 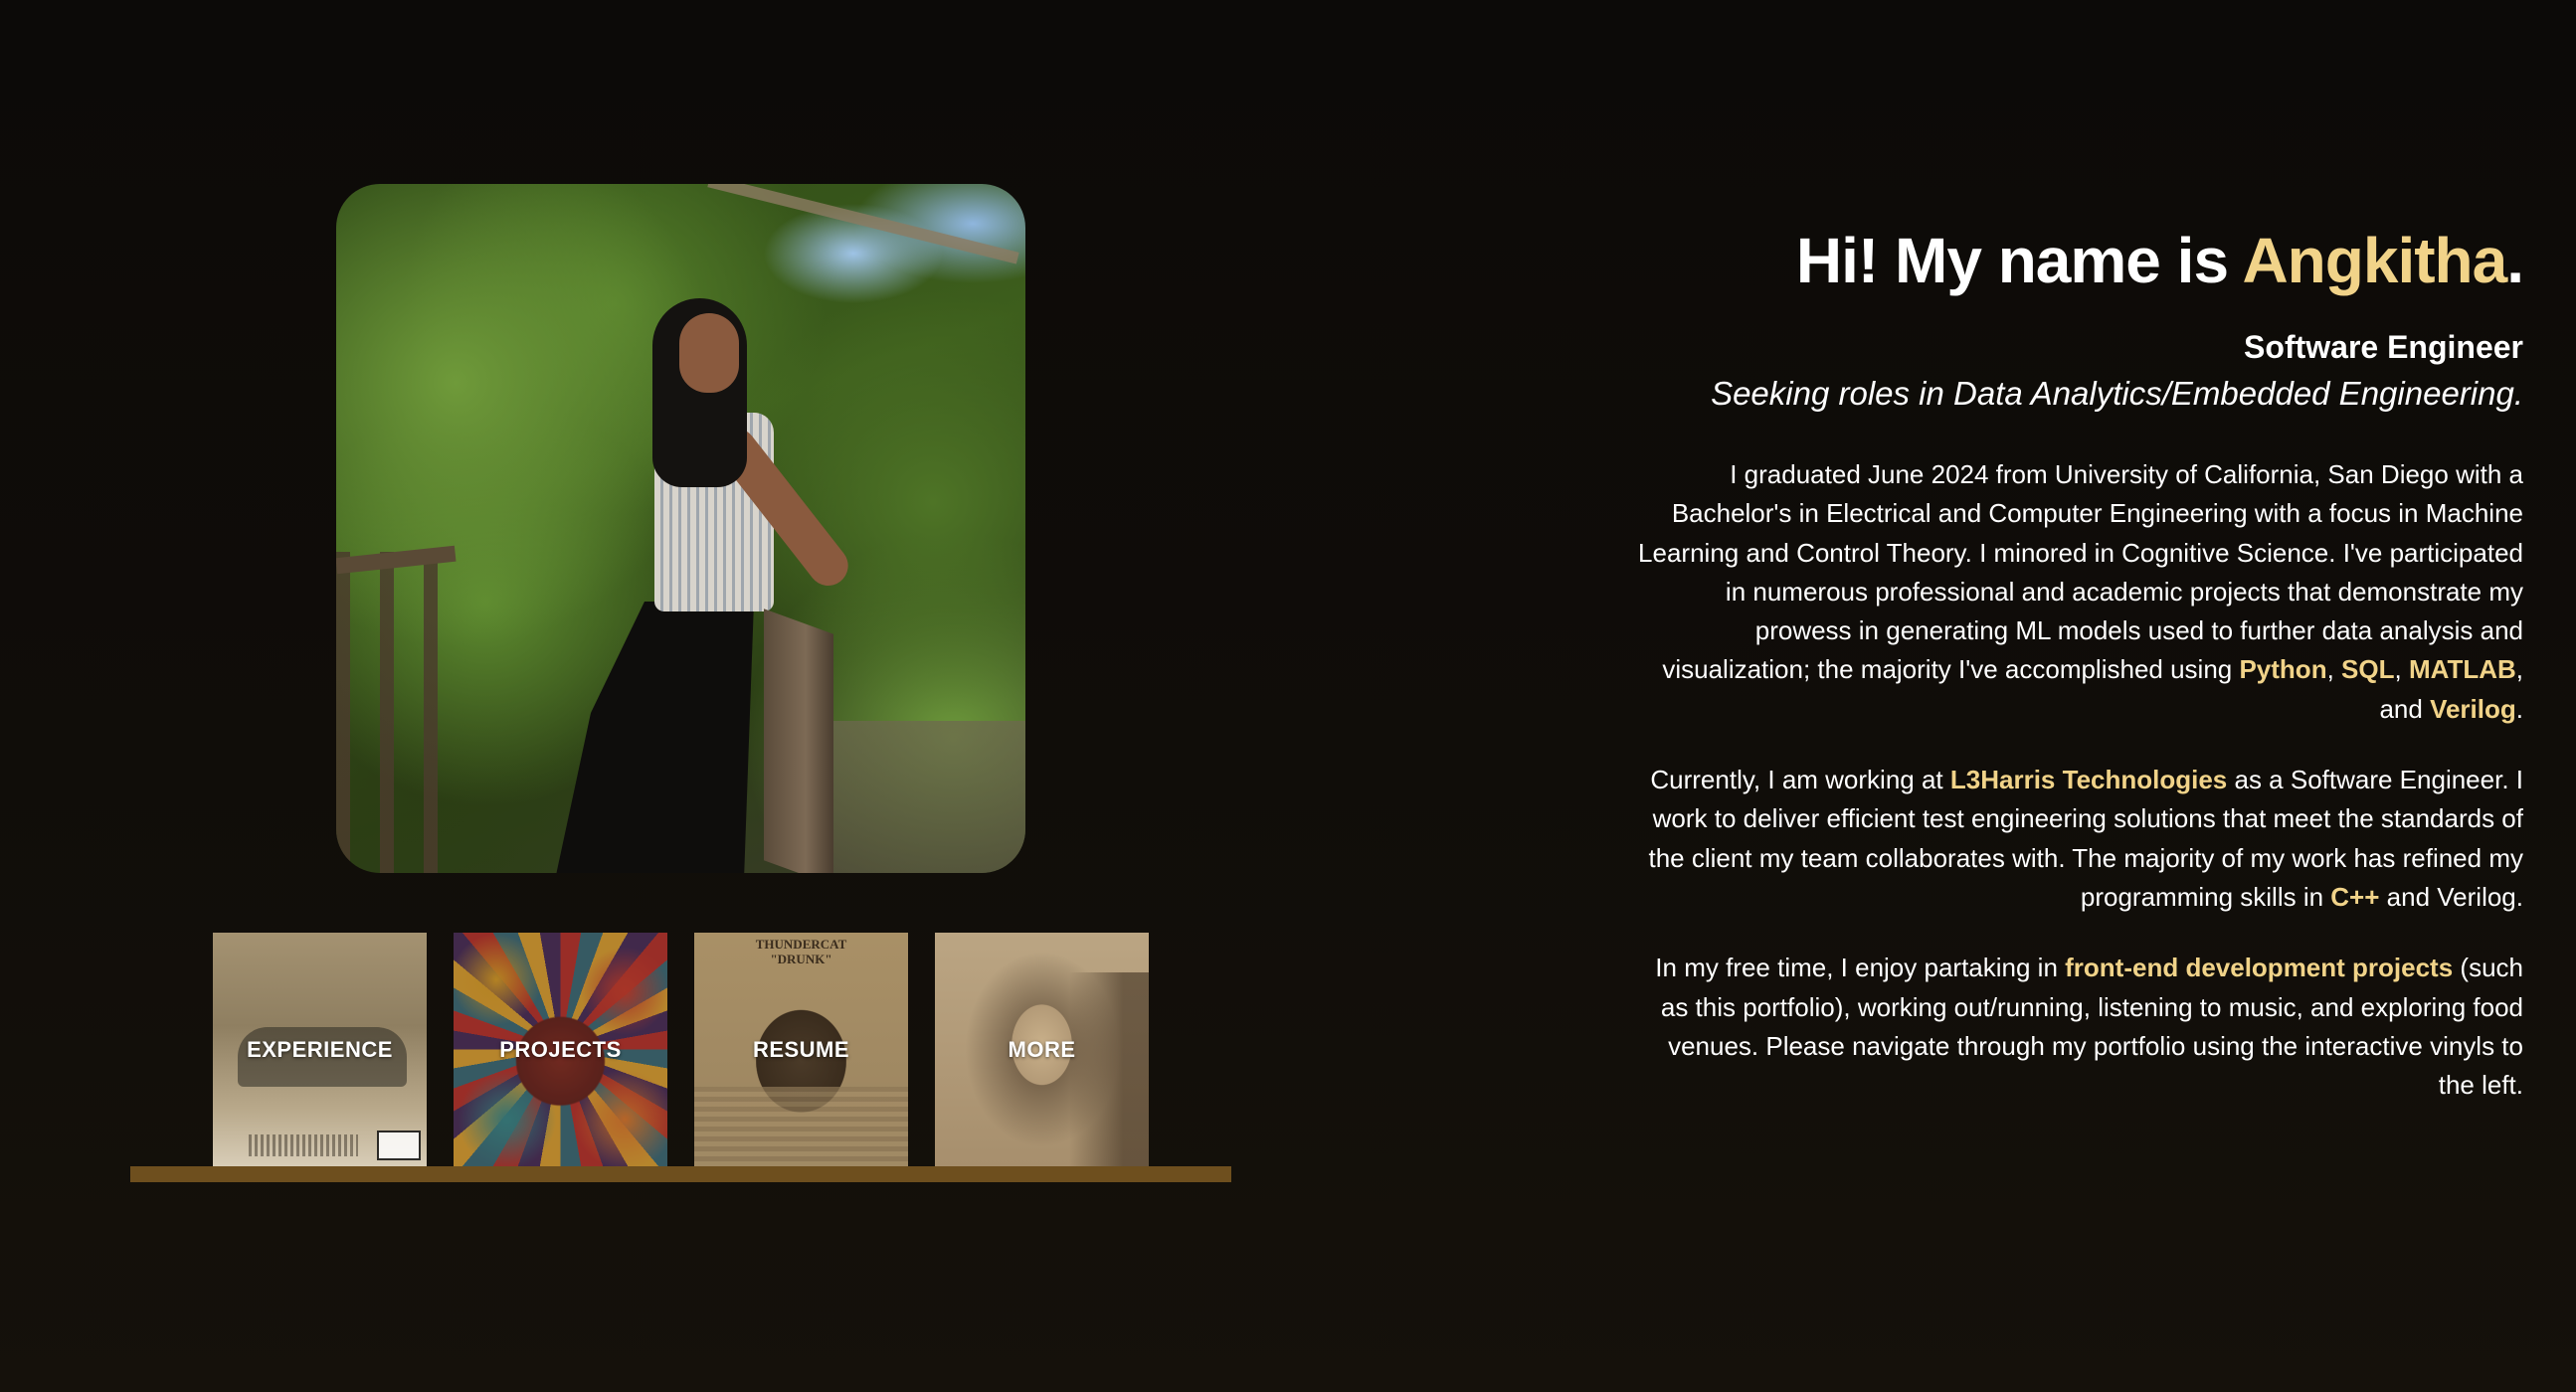 I want to click on photo-railing-left, so click(x=391, y=713).